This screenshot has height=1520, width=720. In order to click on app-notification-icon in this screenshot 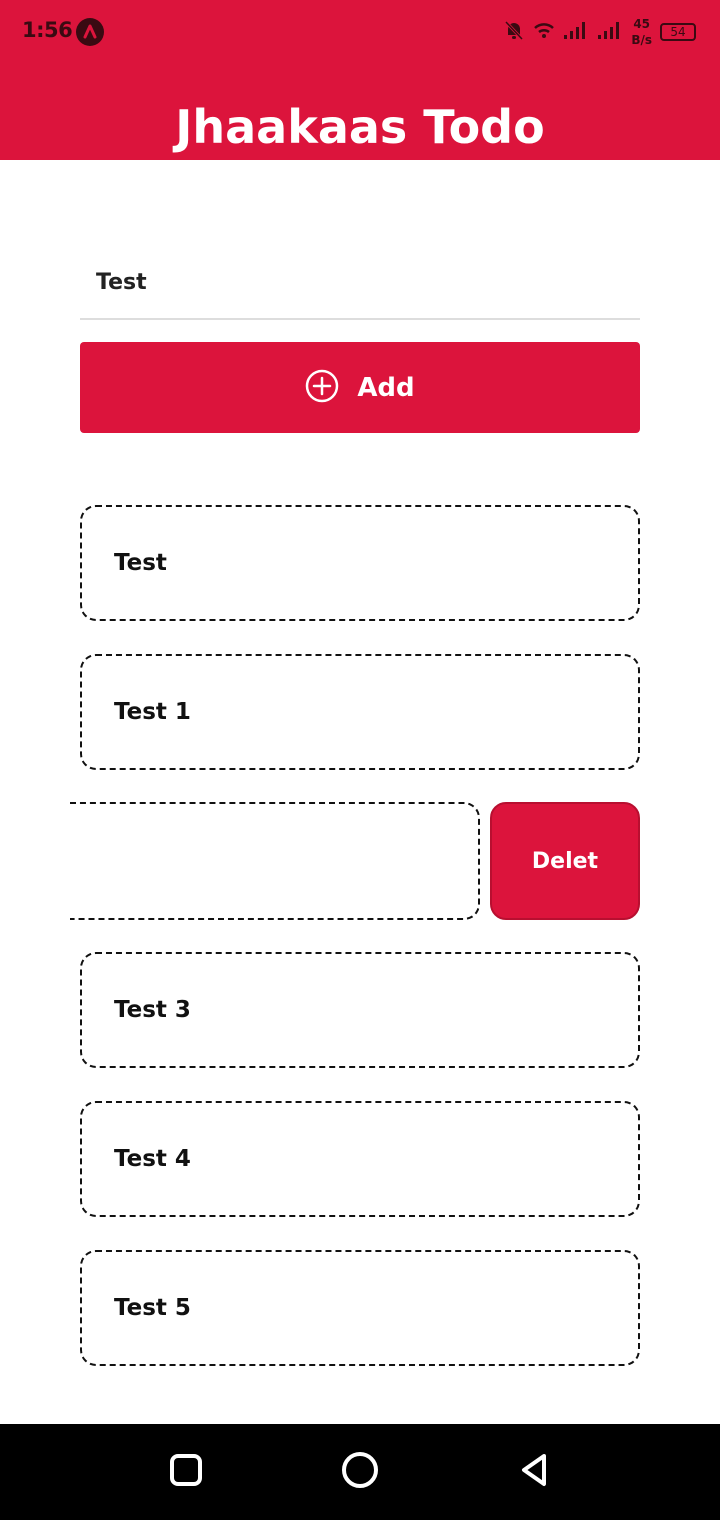, I will do `click(90, 32)`.